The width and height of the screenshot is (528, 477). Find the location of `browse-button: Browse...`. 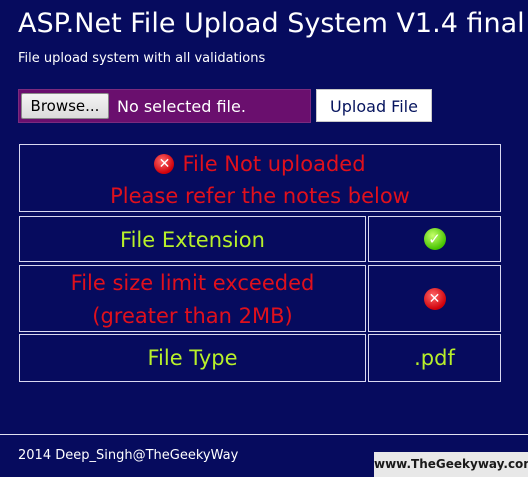

browse-button: Browse... is located at coordinates (65, 106).